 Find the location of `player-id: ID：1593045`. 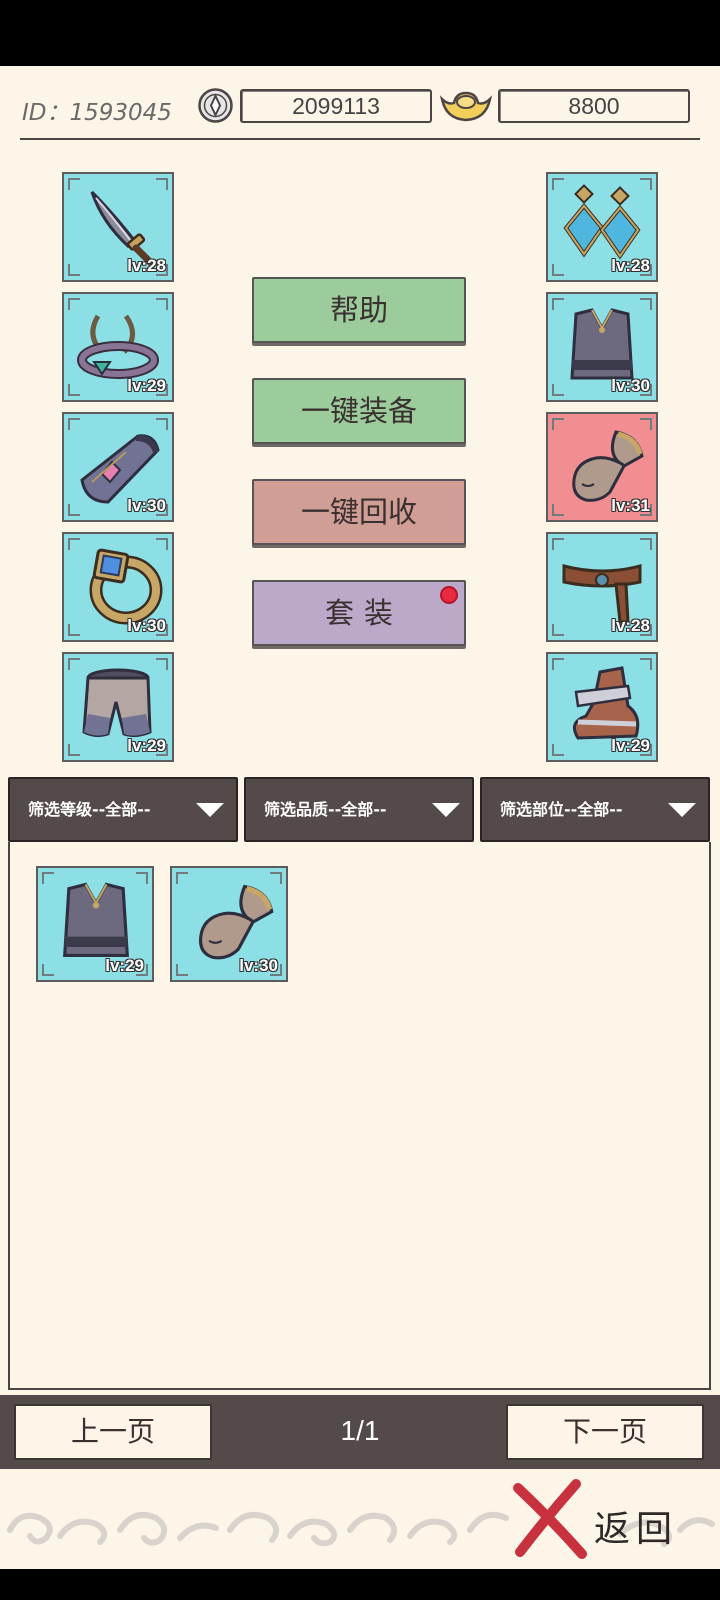

player-id: ID：1593045 is located at coordinates (97, 113).